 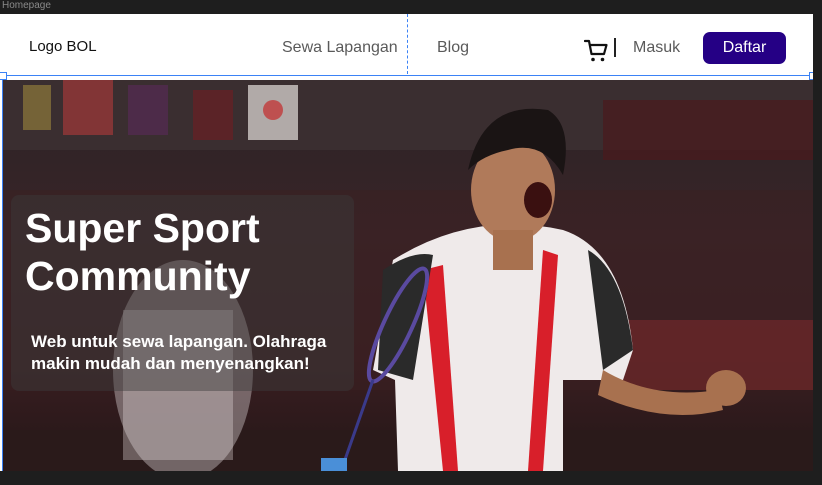 What do you see at coordinates (811, 76) in the screenshot?
I see `resize-handle-right` at bounding box center [811, 76].